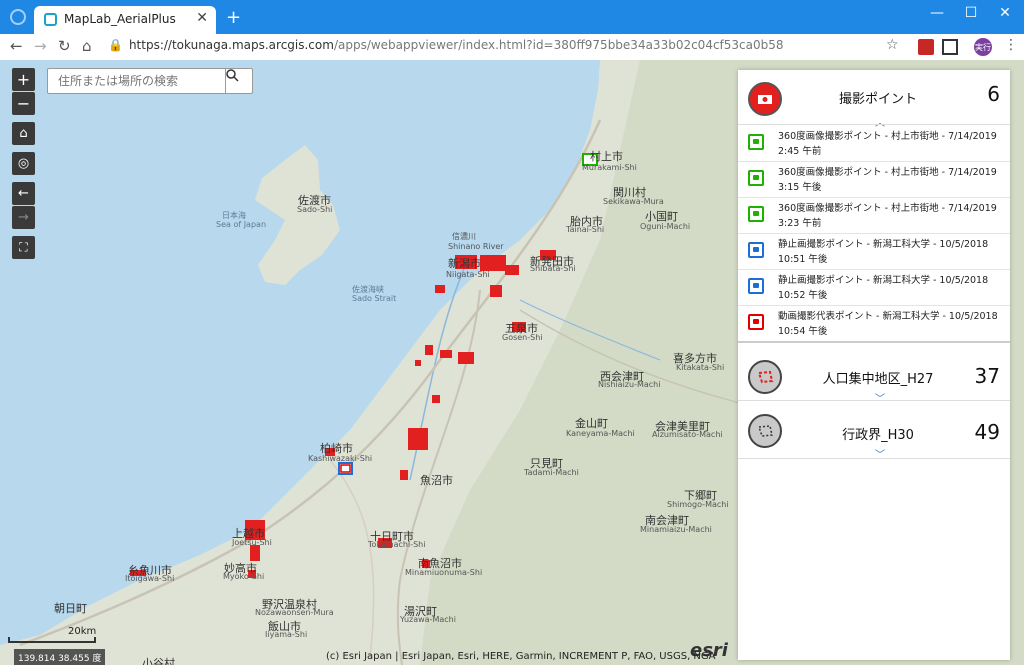 The height and width of the screenshot is (665, 1024). What do you see at coordinates (883, 288) in the screenshot?
I see `list-item-text: 静止画撮影ポイント - 新潟工科大学 - 10/5/2018 10:52 午後` at bounding box center [883, 288].